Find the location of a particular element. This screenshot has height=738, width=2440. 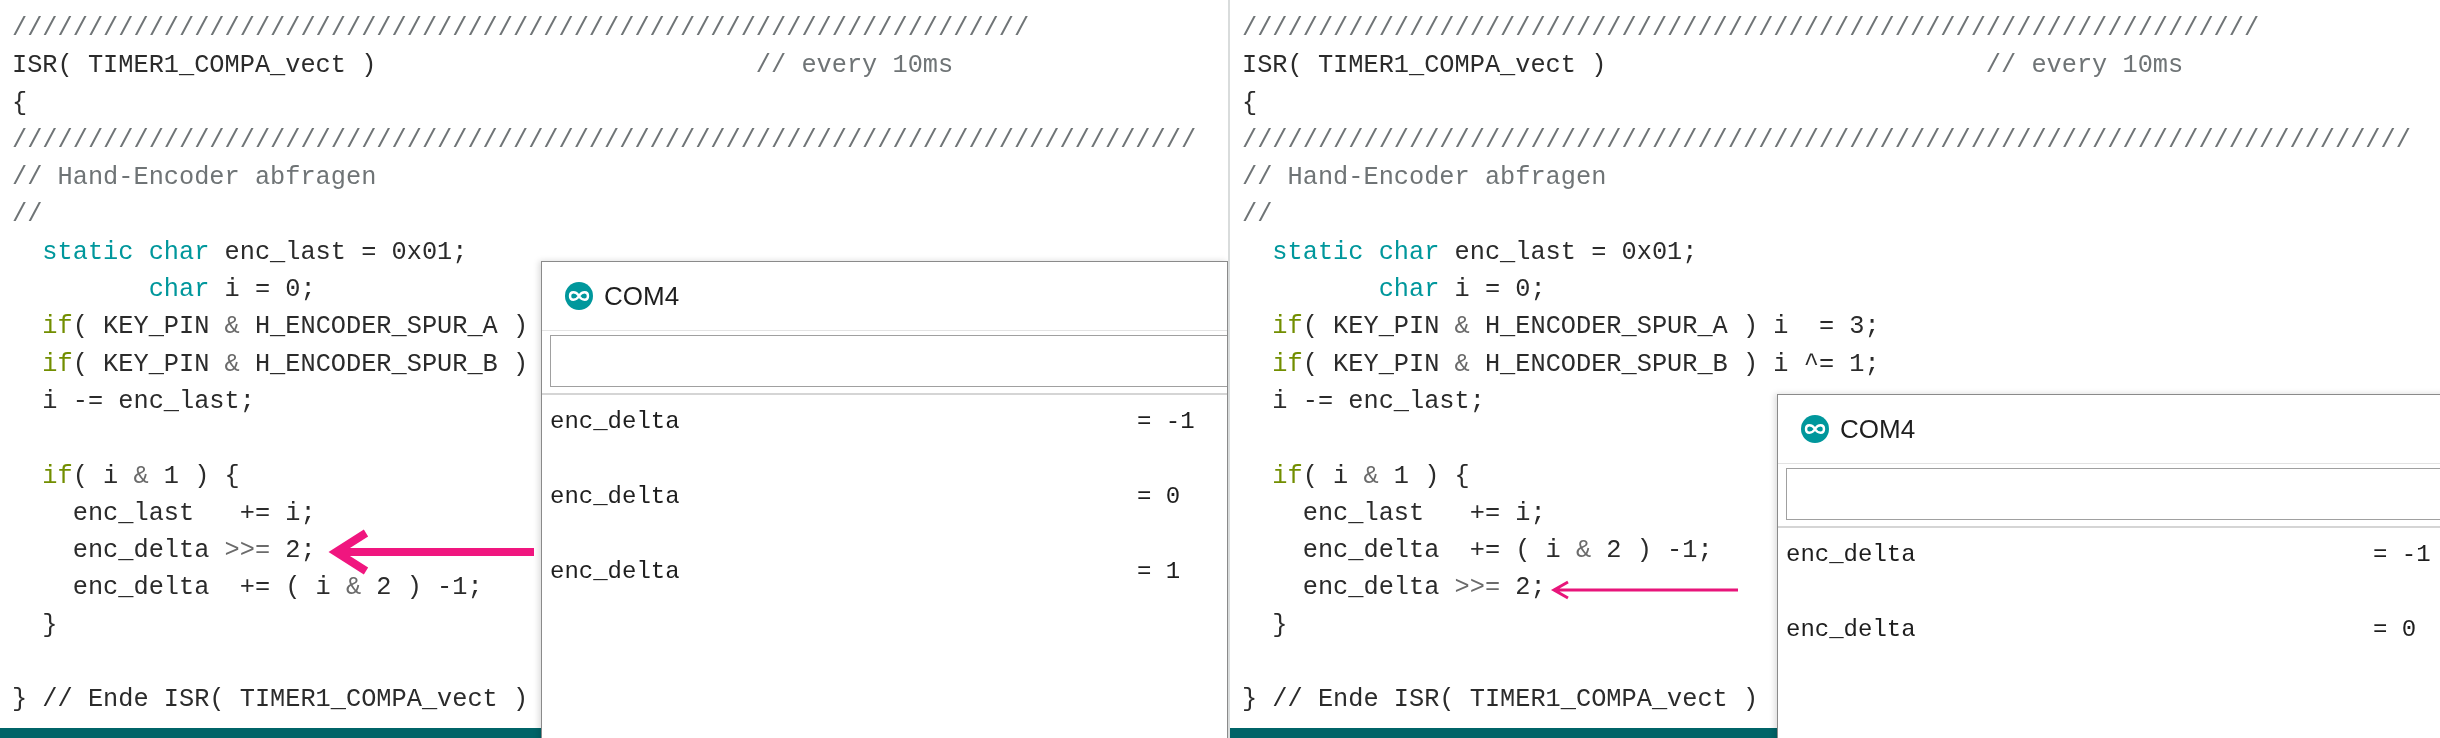

code-line: if( KEY_PIN & H_ENCODER_SPUR_B ) is located at coordinates (285, 364).